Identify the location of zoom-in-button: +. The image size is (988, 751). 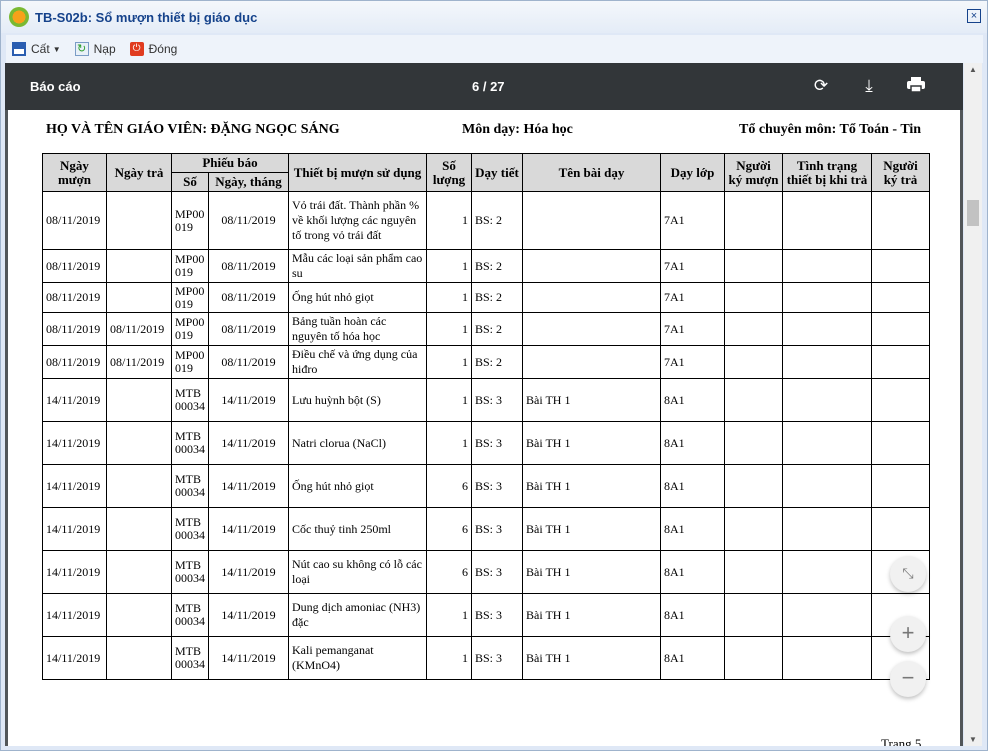
(908, 634).